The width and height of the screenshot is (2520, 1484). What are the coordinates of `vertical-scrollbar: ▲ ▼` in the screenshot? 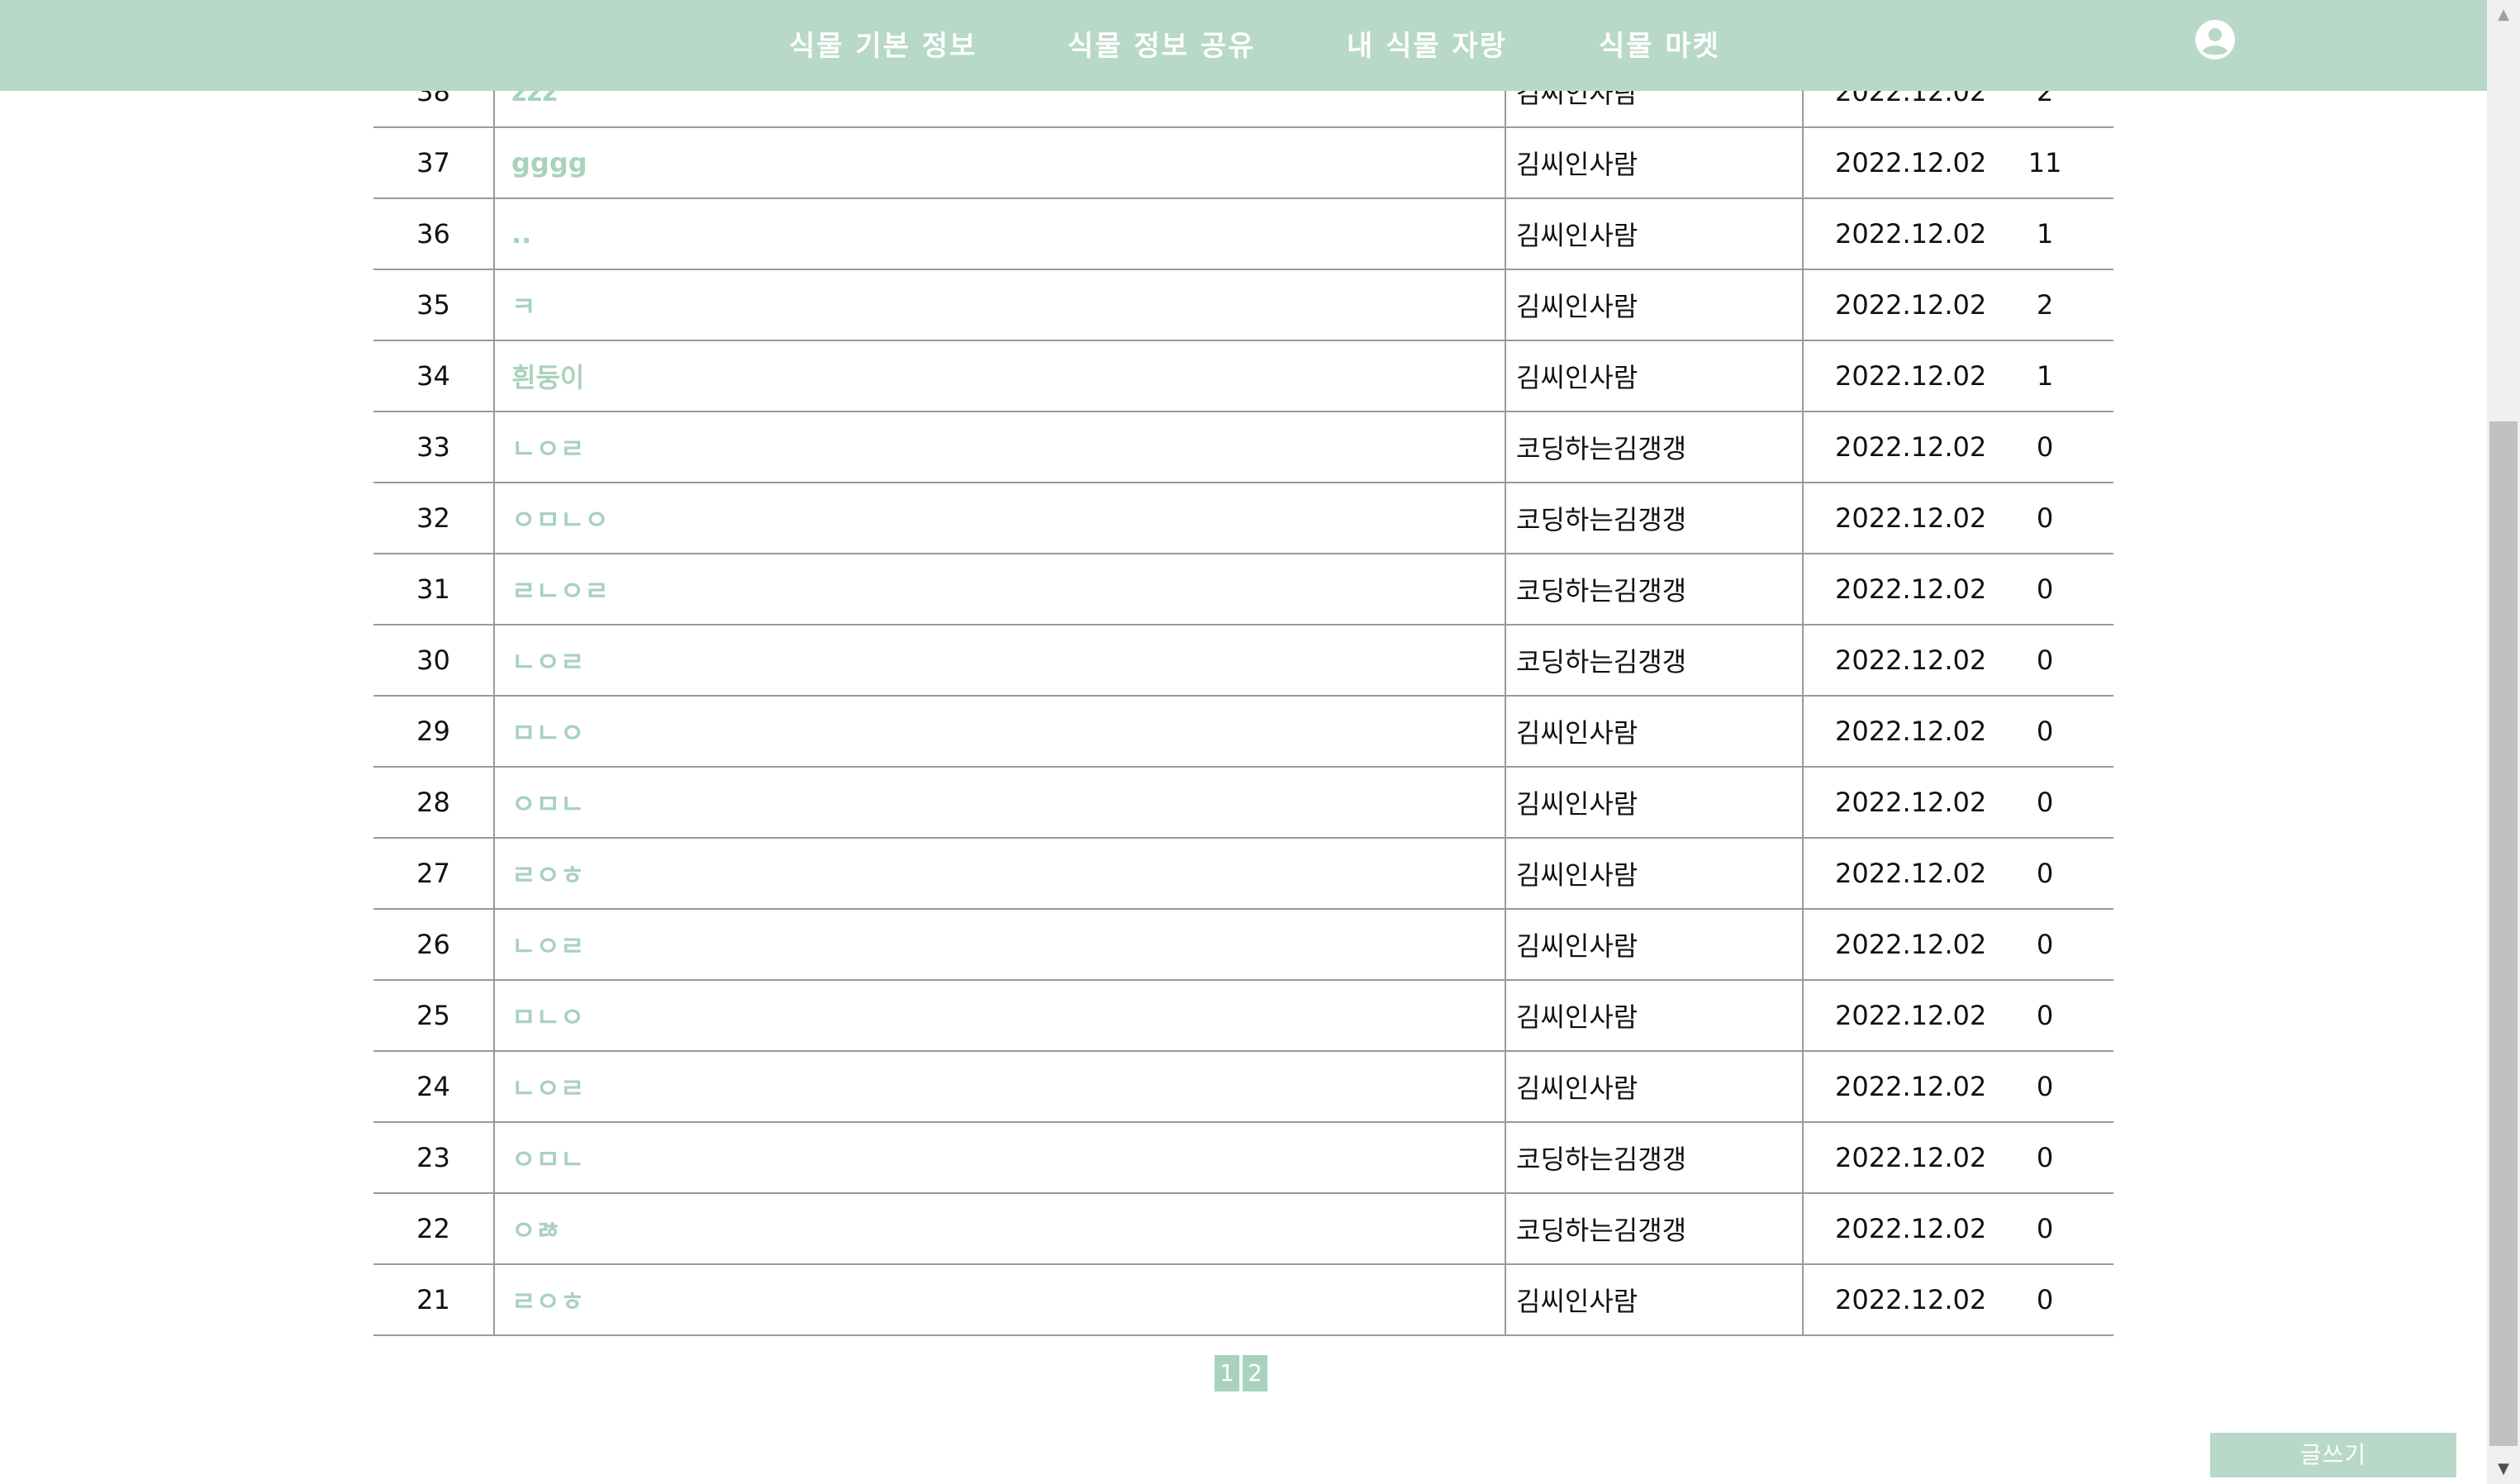 It's located at (2503, 742).